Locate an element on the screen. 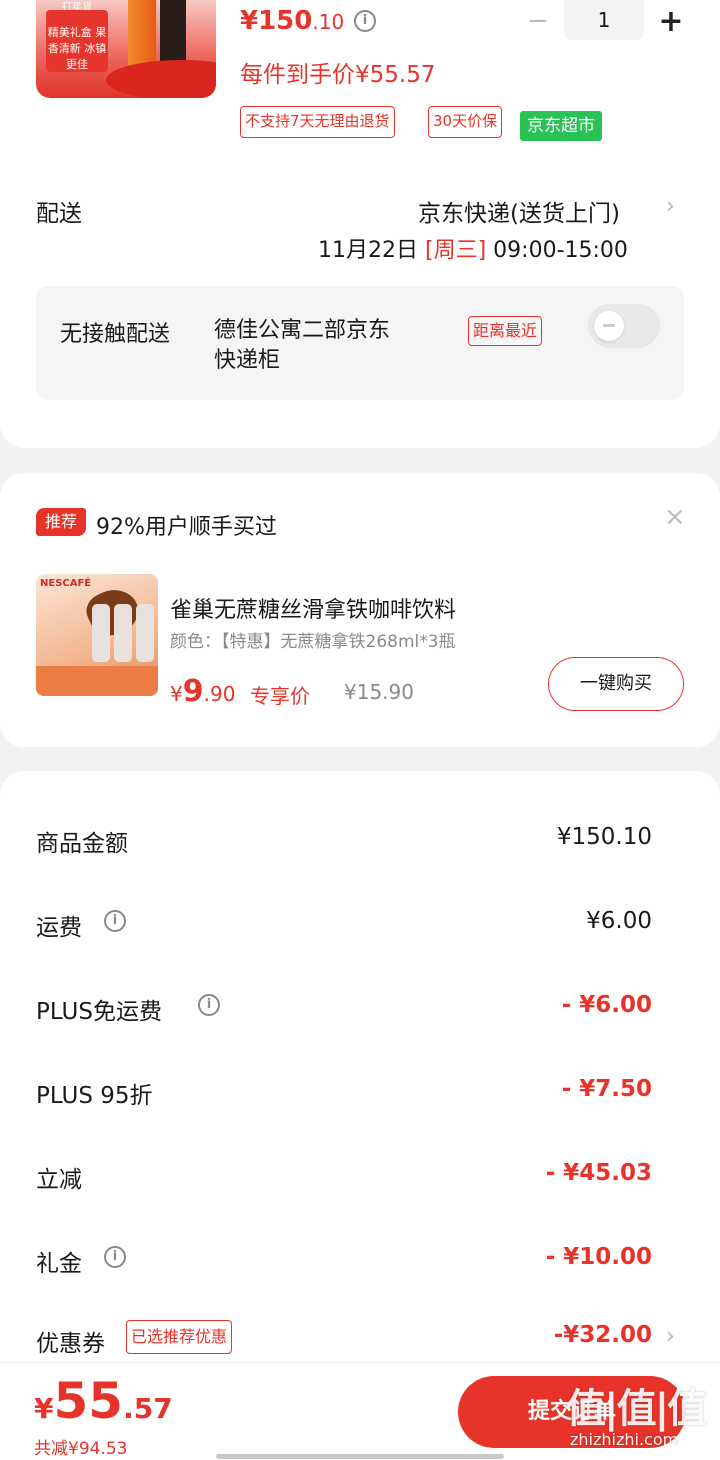  summary-label: 商品金额 is located at coordinates (82, 844).